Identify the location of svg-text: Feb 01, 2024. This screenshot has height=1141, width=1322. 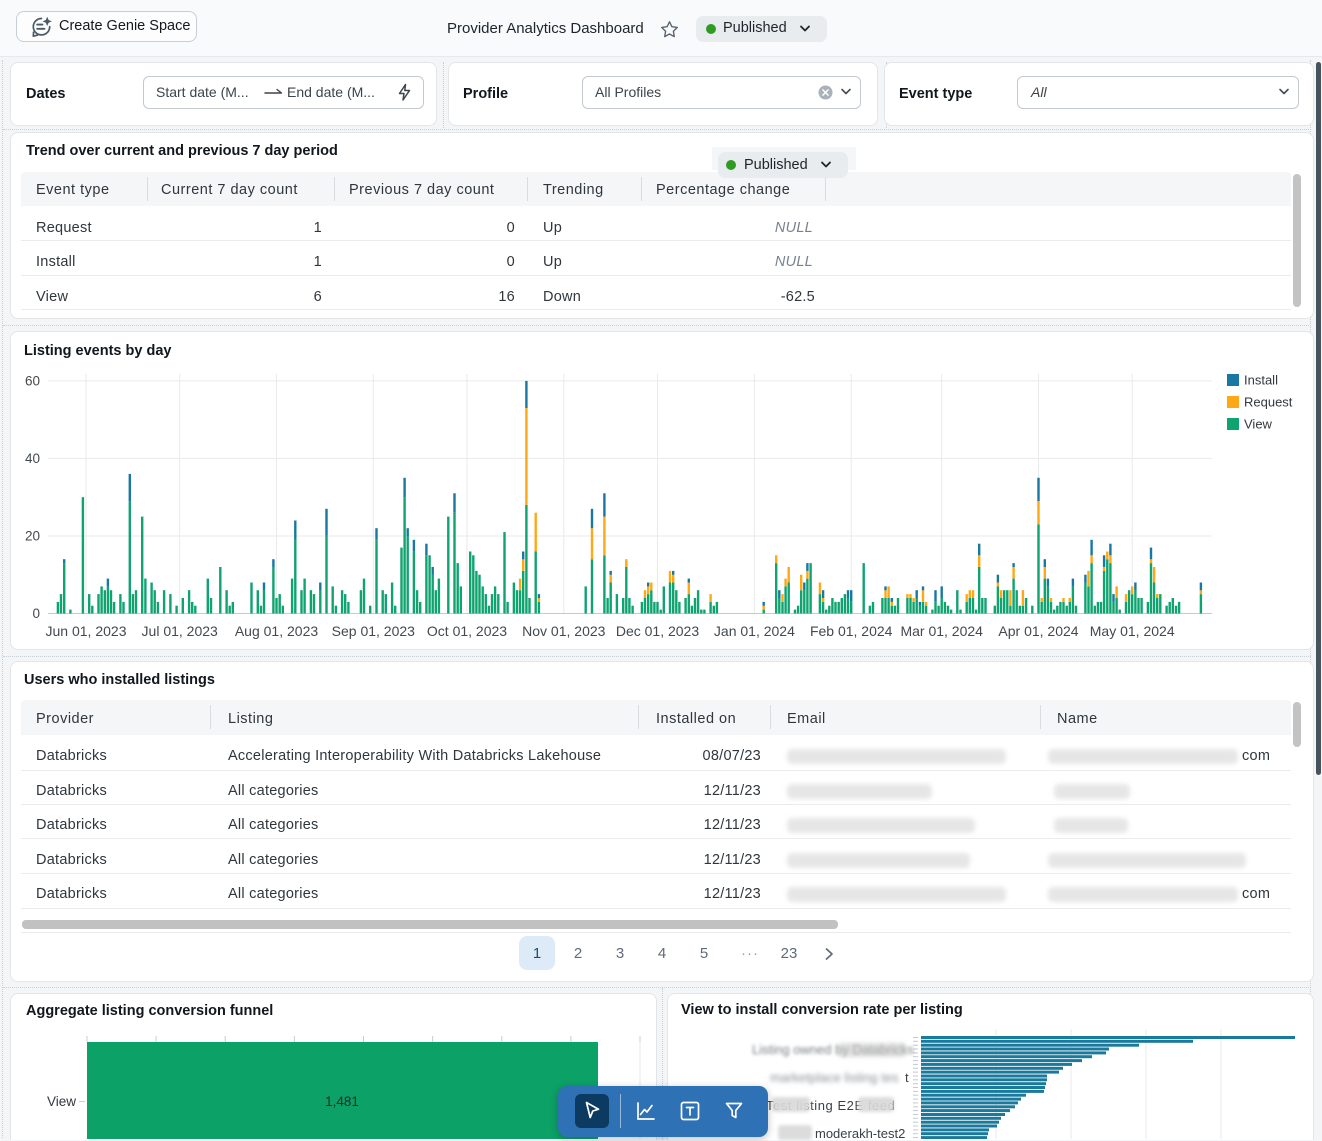
(851, 631).